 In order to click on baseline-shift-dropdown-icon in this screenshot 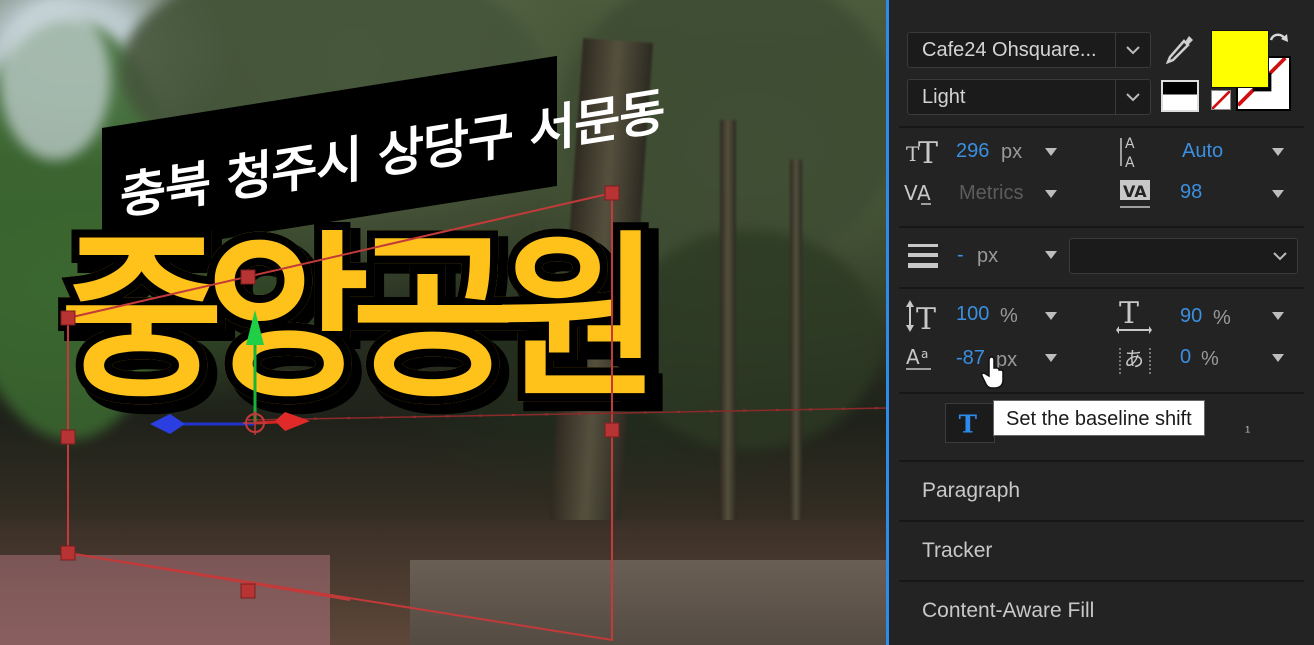, I will do `click(1051, 358)`.